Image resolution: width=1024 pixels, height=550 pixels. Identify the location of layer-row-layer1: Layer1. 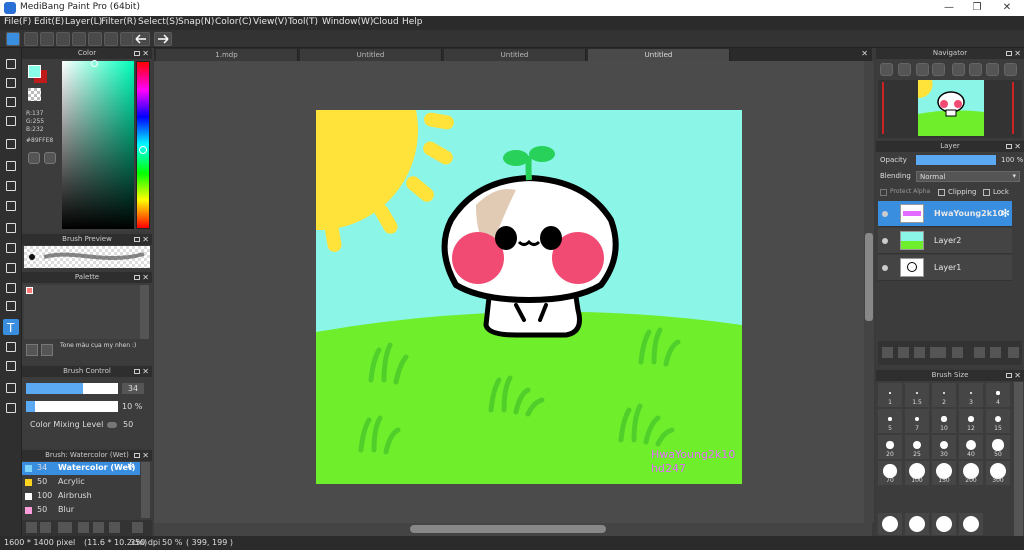
(945, 268).